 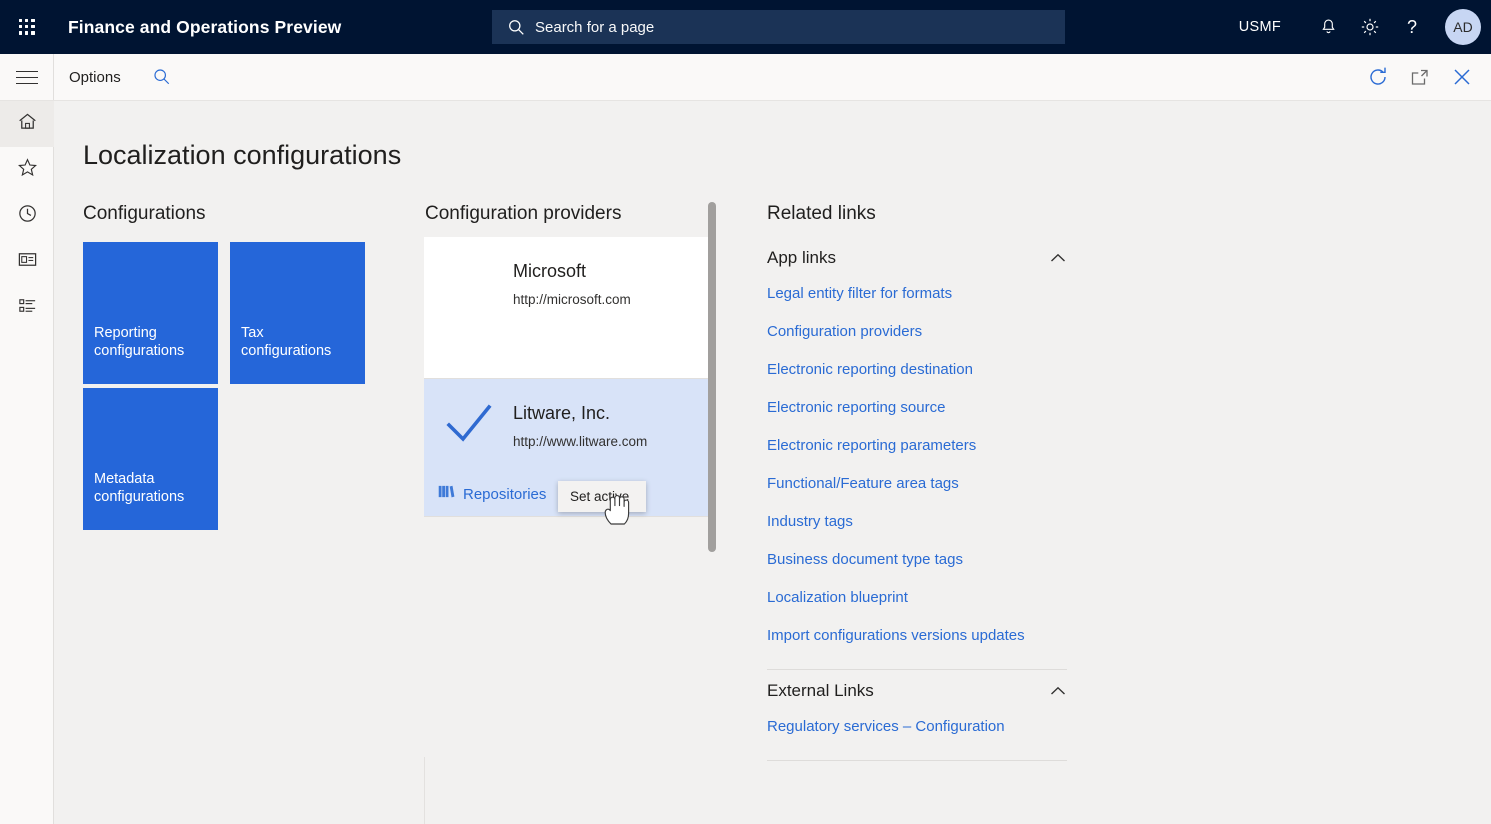 I want to click on list-icon, so click(x=27, y=308).